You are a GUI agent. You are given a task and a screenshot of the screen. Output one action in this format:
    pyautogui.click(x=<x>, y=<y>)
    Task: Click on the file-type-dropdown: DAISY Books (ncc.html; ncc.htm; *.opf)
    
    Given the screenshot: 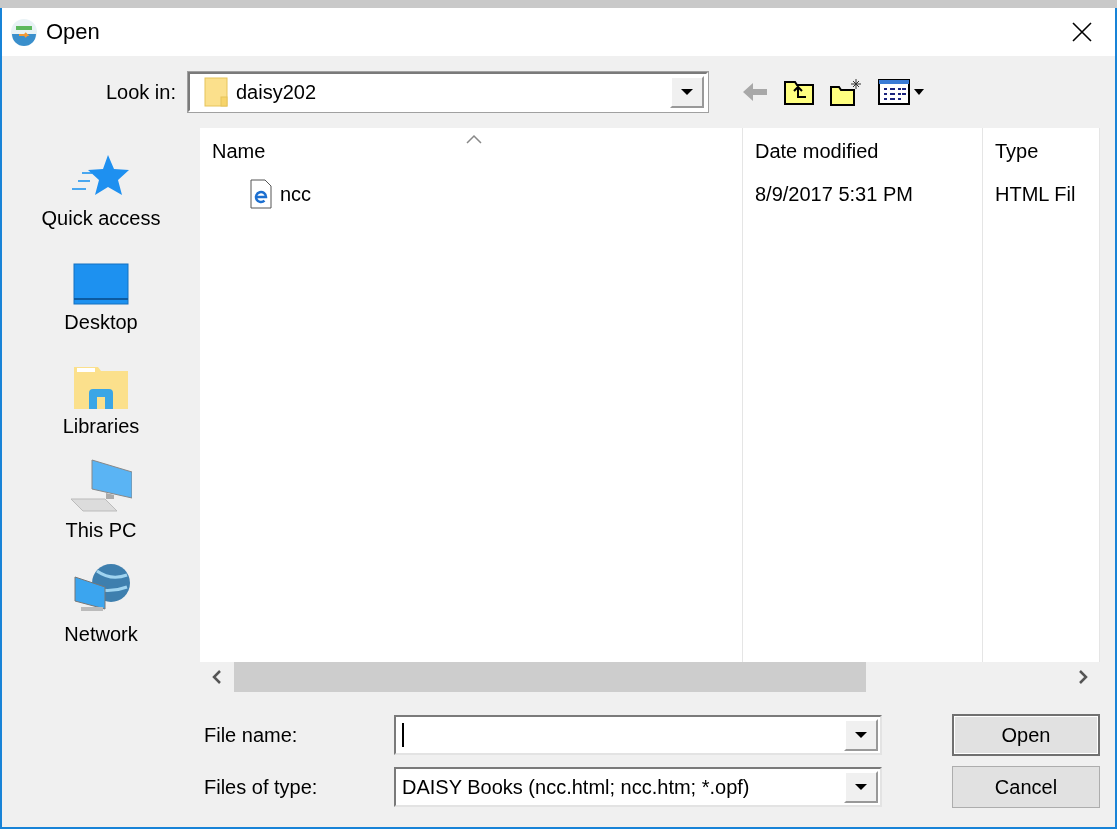 What is the action you would take?
    pyautogui.click(x=638, y=787)
    